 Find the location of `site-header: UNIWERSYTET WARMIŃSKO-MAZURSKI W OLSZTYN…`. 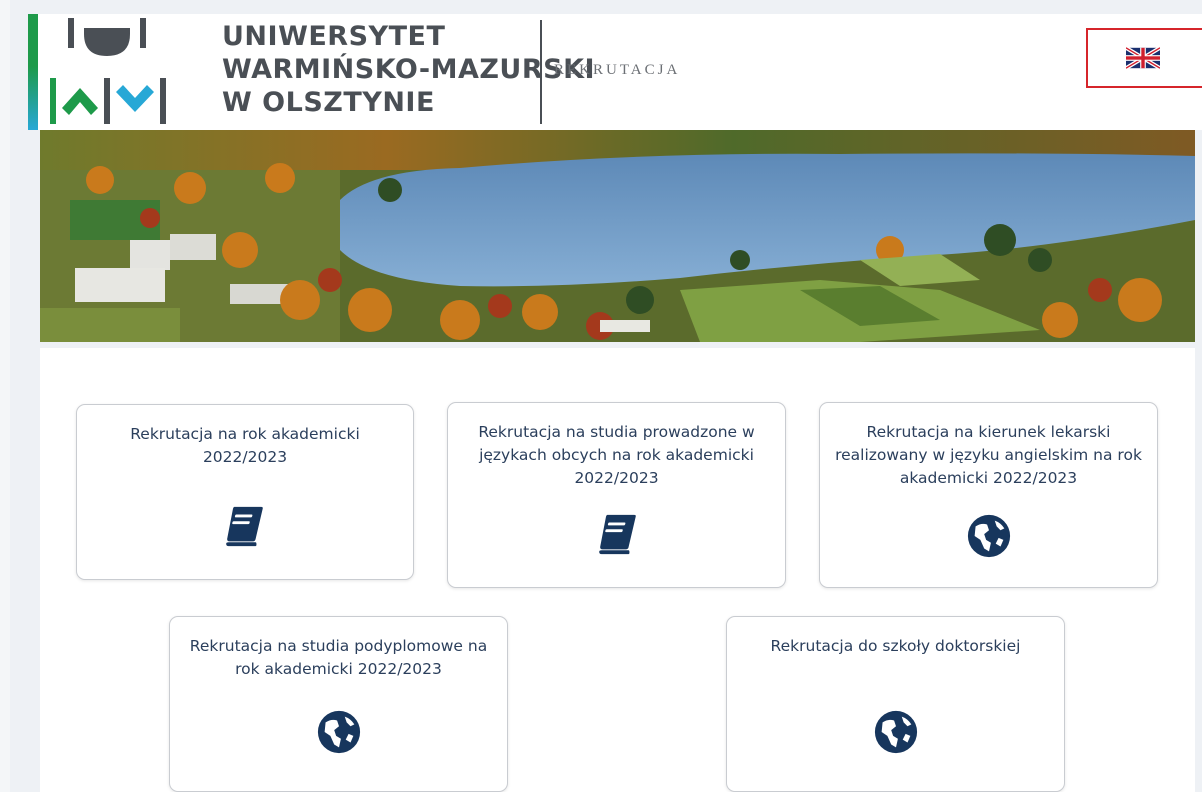

site-header: UNIWERSYTET WARMIŃSKO-MAZURSKI W OLSZTYN… is located at coordinates (615, 72).